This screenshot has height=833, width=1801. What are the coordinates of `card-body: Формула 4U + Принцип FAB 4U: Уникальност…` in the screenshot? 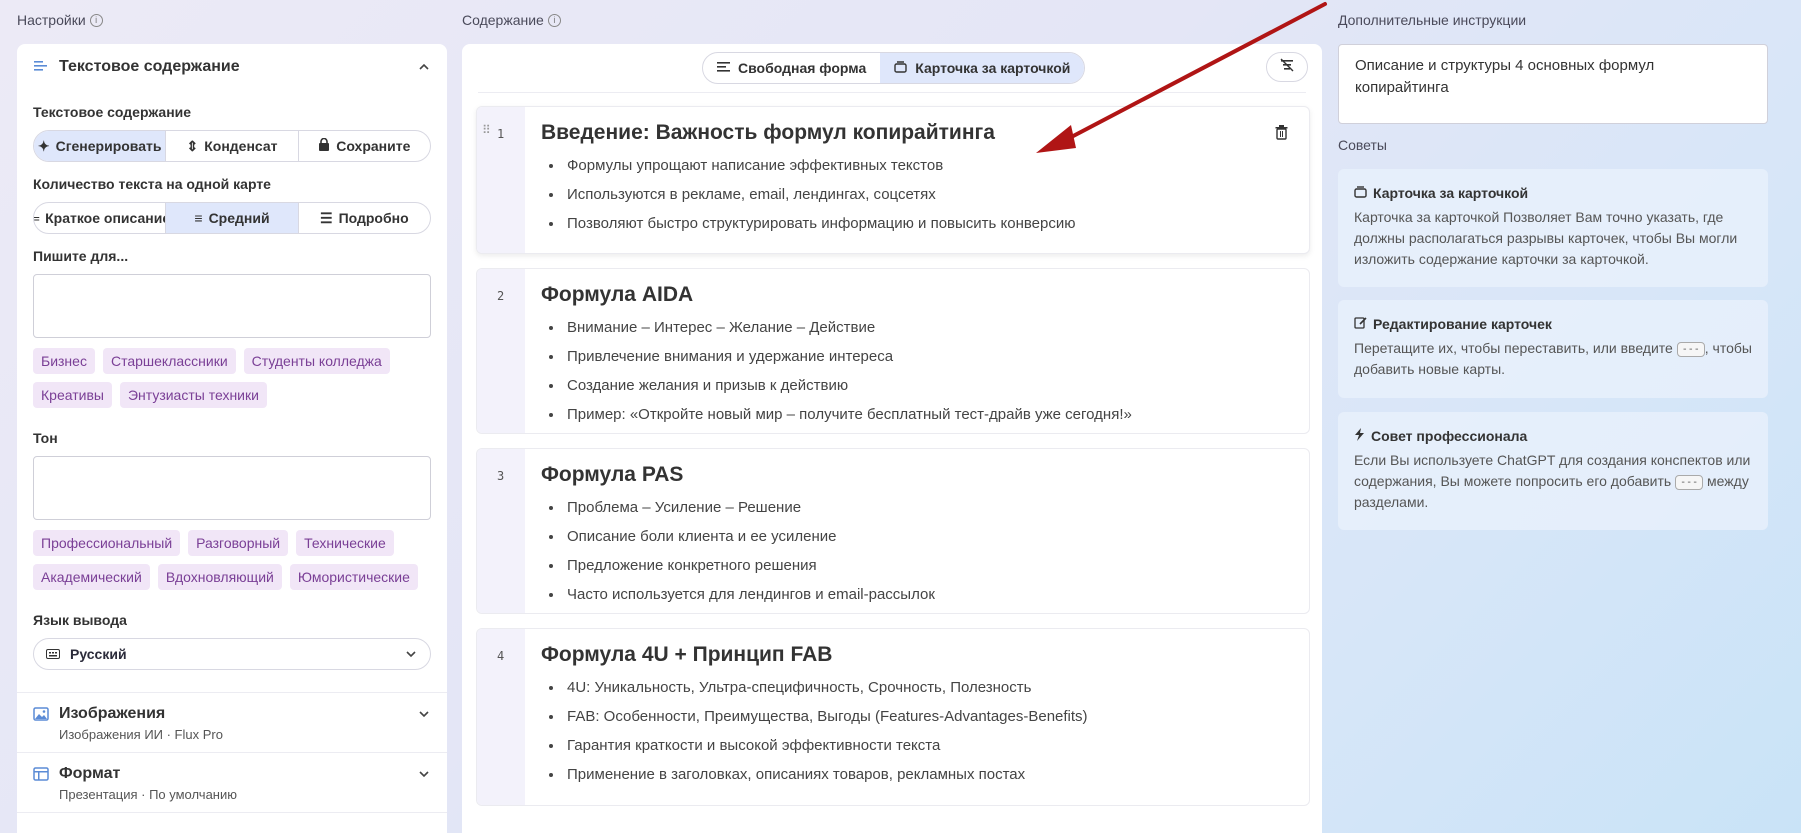 It's located at (917, 717).